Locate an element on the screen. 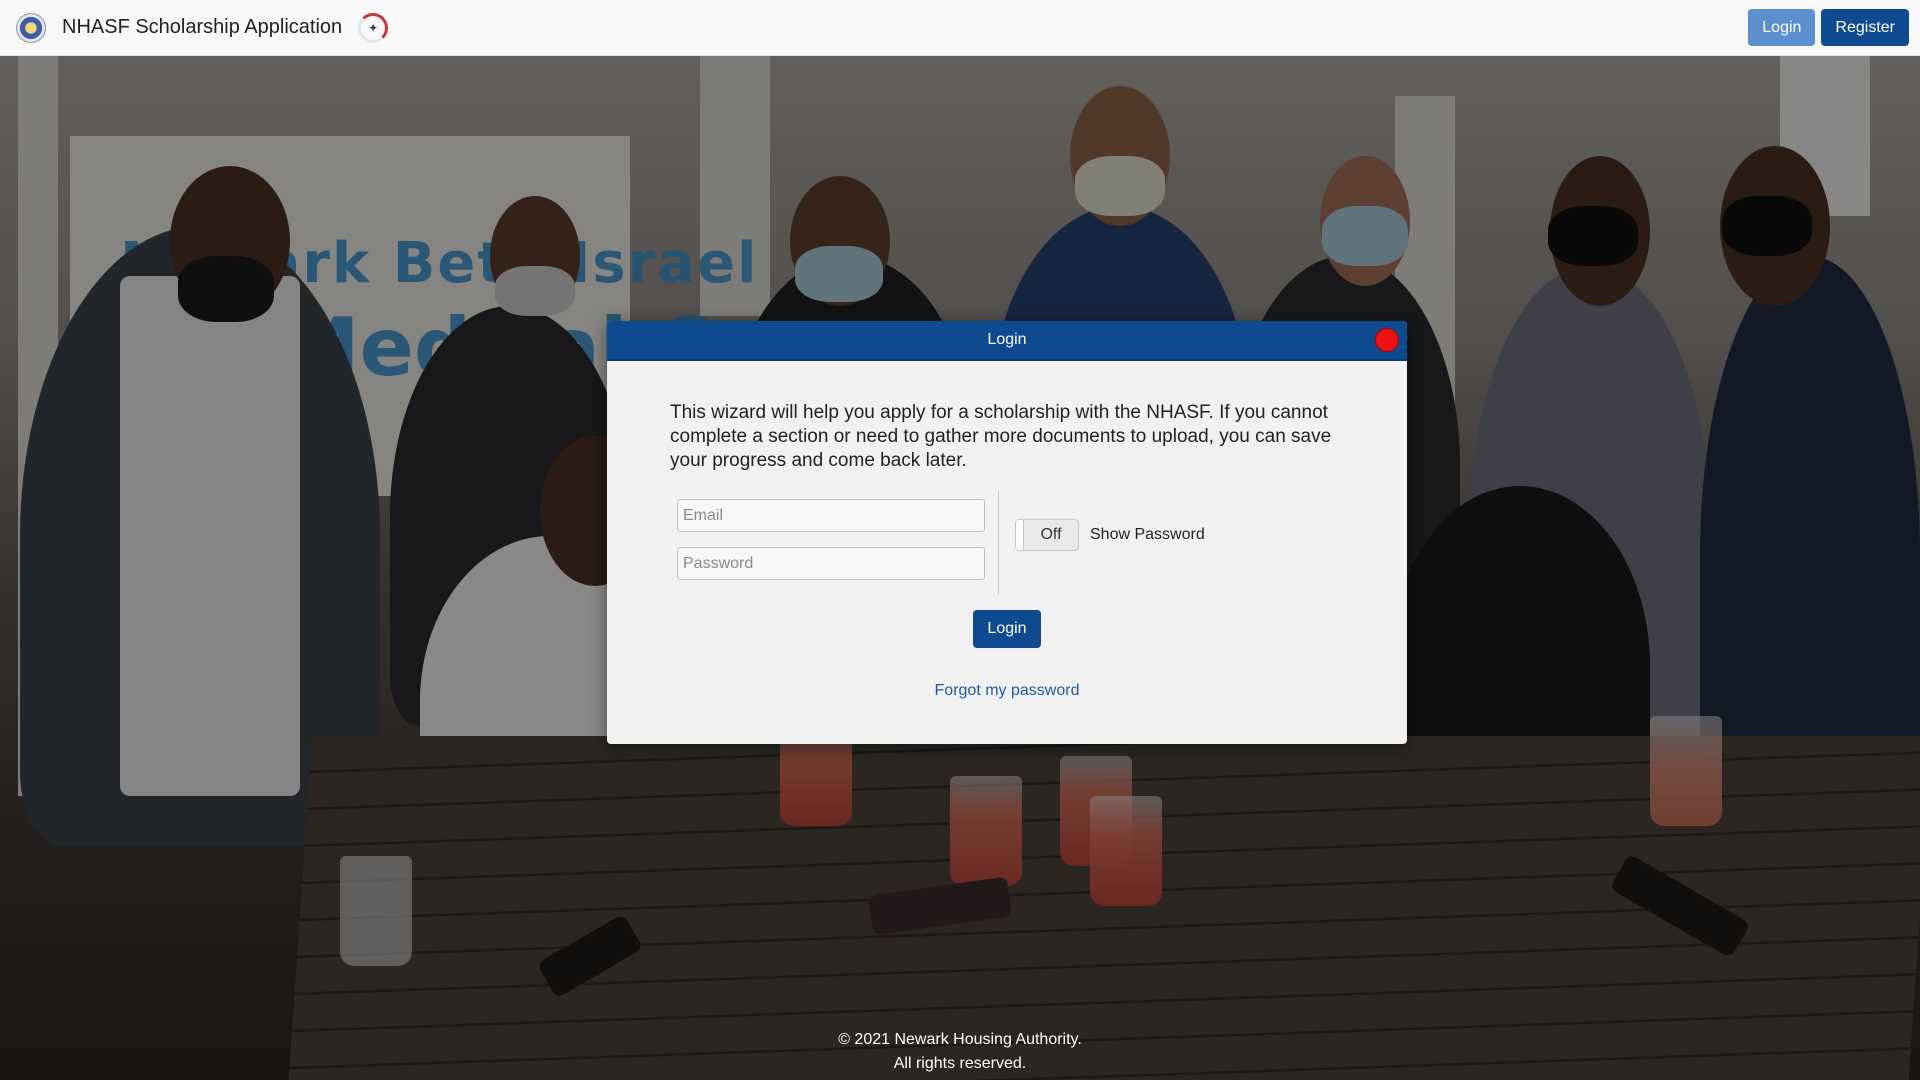 This screenshot has height=1080, width=1920. nav-actions: Login Register is located at coordinates (1828, 27).